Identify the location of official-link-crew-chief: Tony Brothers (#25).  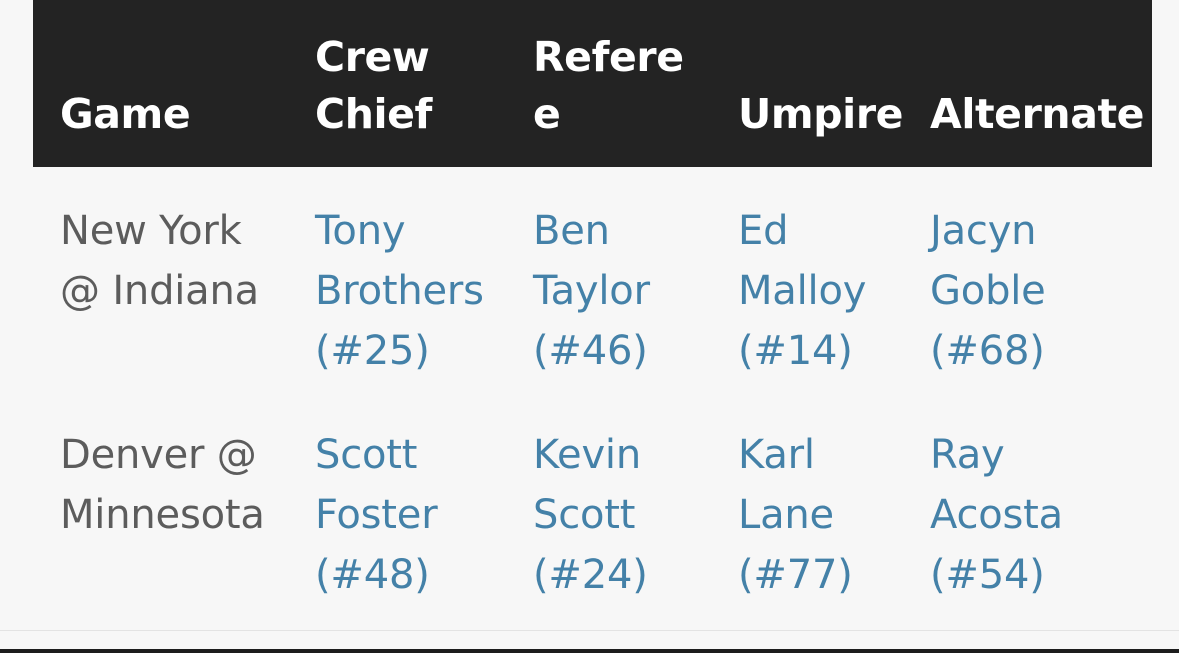
(399, 291).